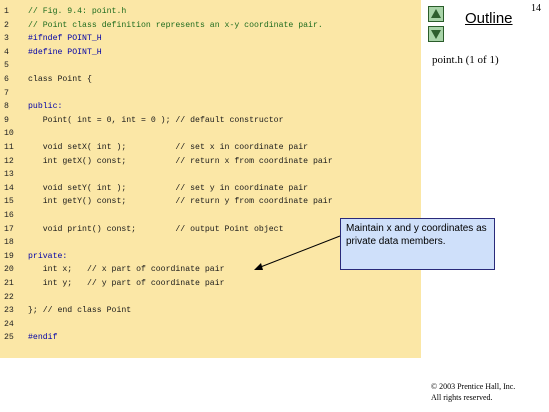 This screenshot has height=412, width=549. Describe the element at coordinates (126, 283) in the screenshot. I see `code-text: int y; // y part of coordinate pair` at that location.